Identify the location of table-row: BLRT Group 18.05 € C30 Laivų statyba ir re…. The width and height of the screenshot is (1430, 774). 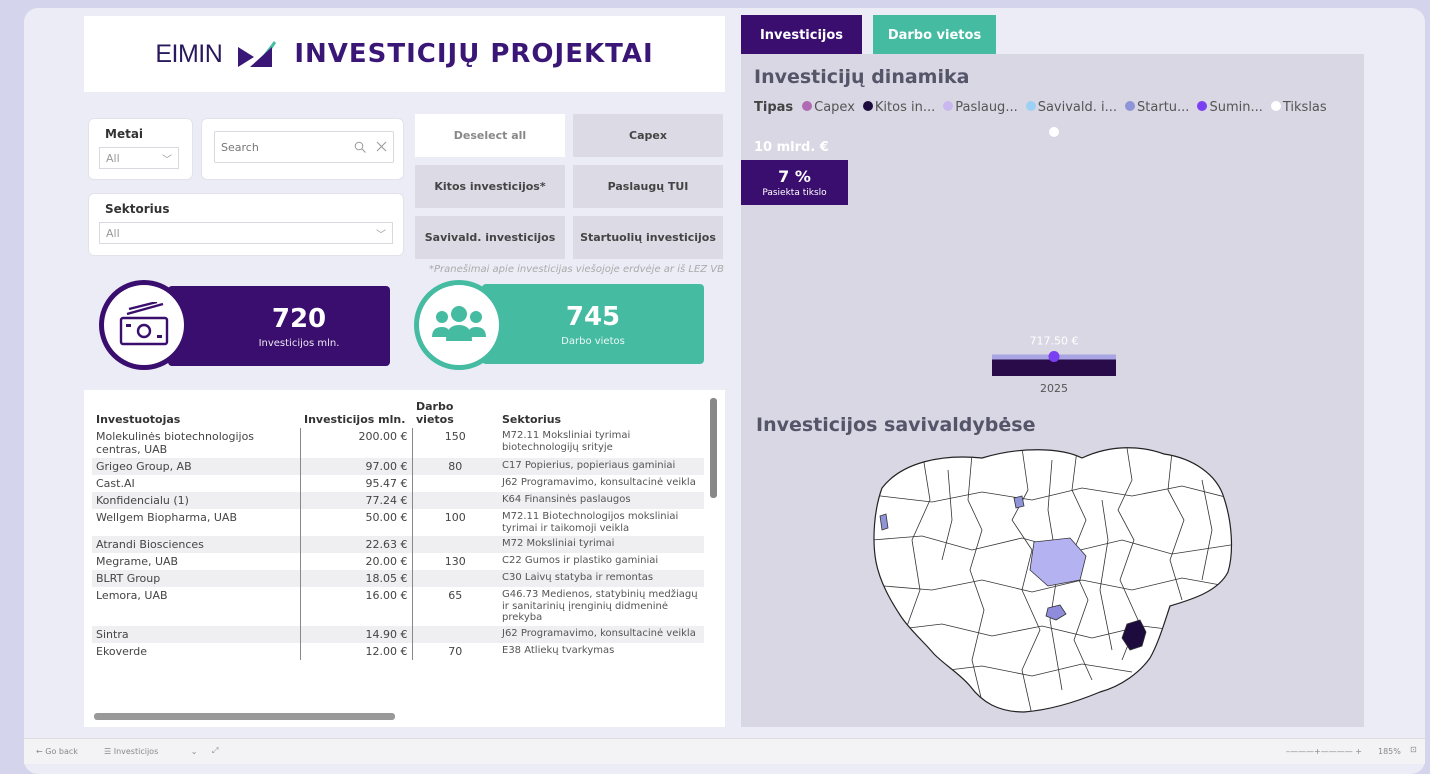
(398, 578).